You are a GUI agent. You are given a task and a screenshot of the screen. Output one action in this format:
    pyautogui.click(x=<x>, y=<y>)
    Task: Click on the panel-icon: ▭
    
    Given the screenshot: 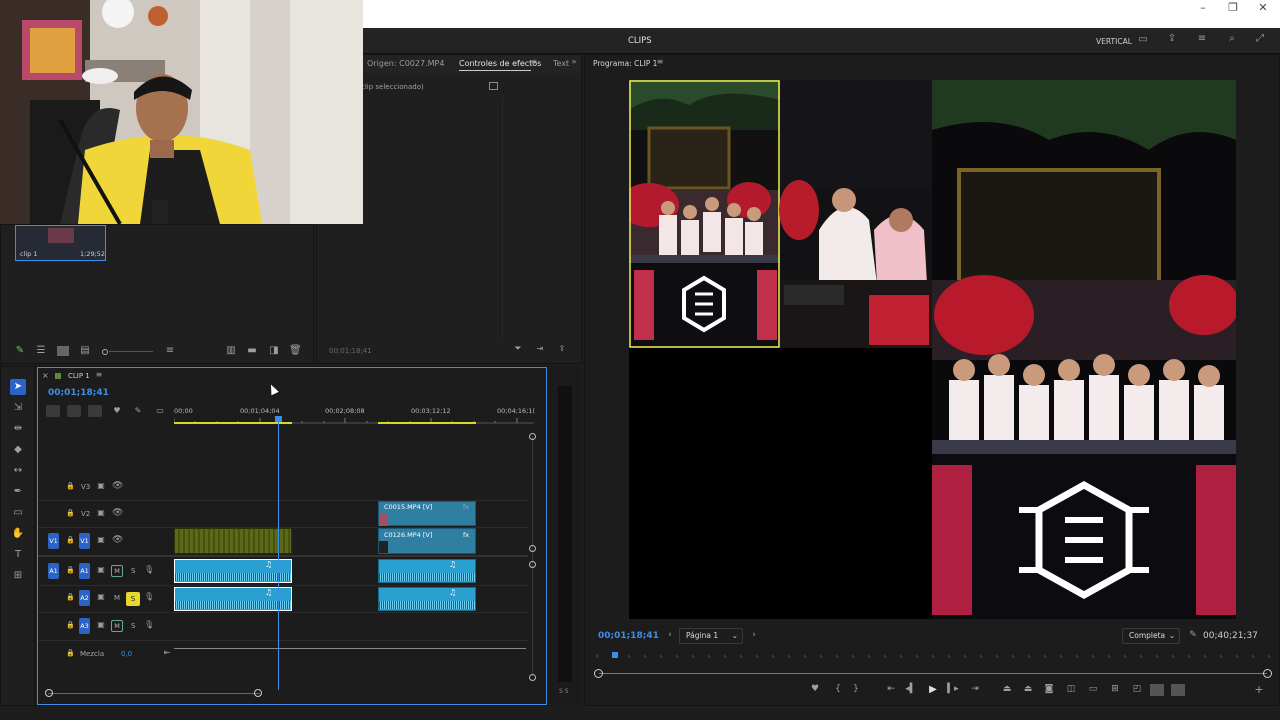 What is the action you would take?
    pyautogui.click(x=1143, y=39)
    